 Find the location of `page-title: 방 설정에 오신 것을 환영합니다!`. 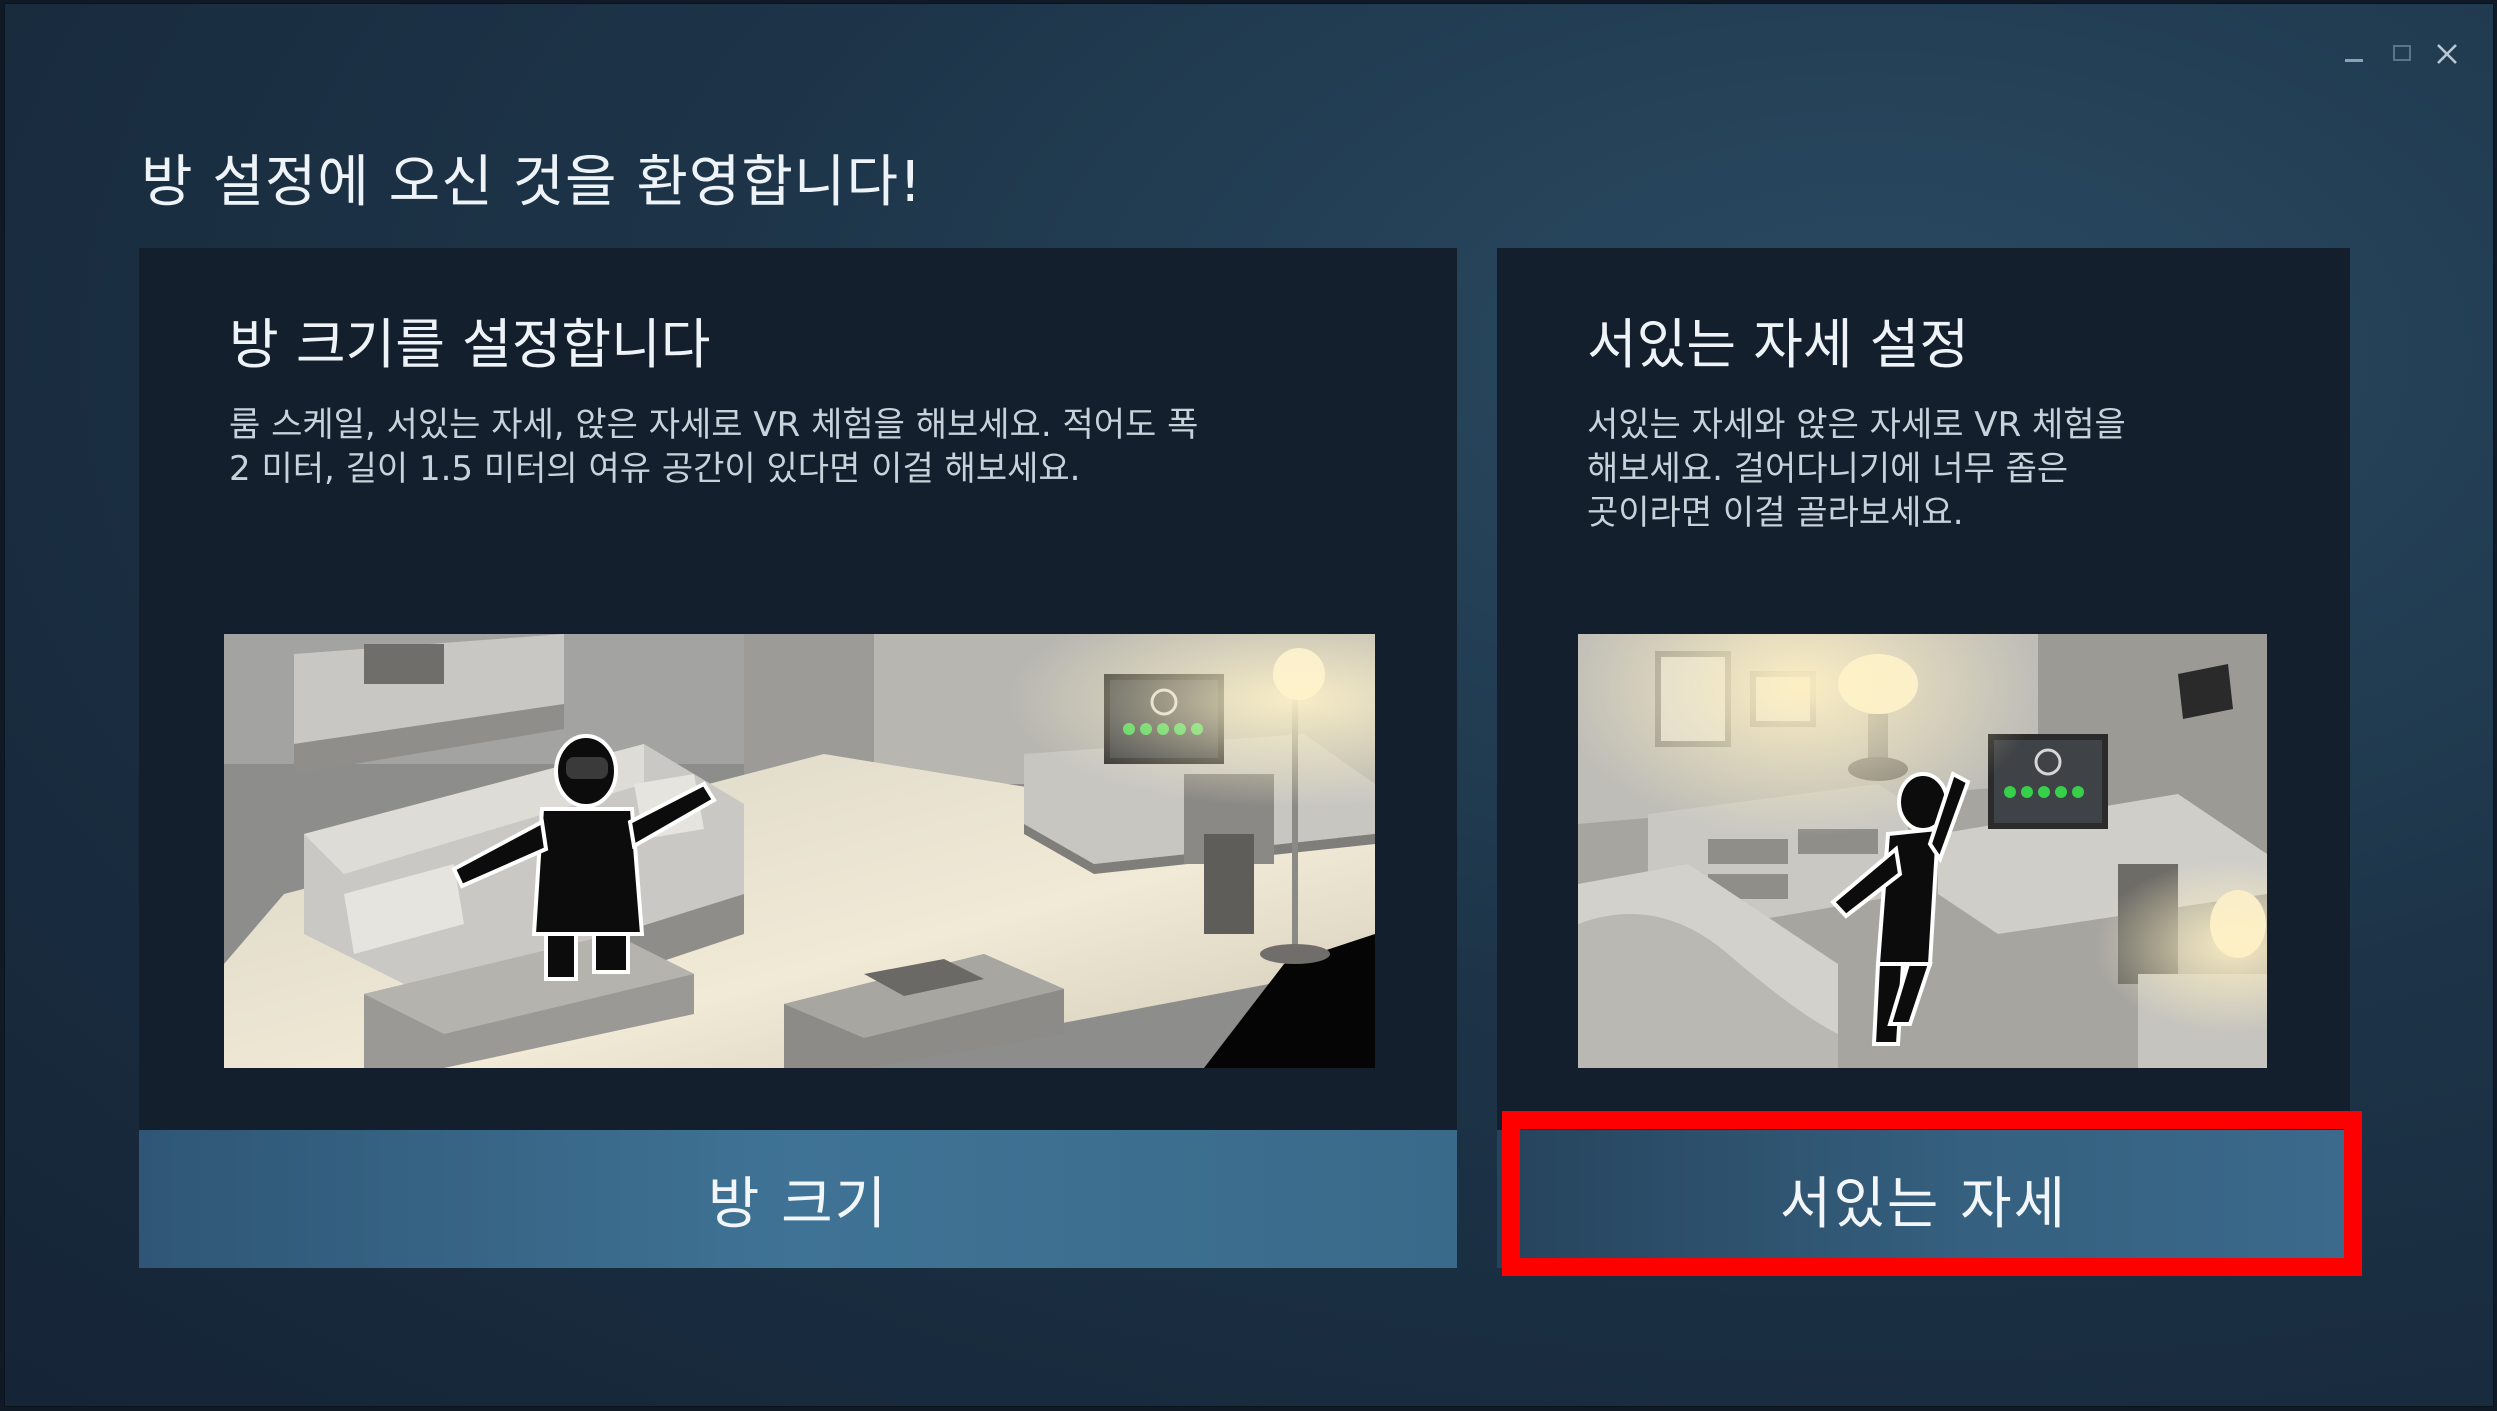

page-title: 방 설정에 오신 것을 환영합니다! is located at coordinates (532, 182).